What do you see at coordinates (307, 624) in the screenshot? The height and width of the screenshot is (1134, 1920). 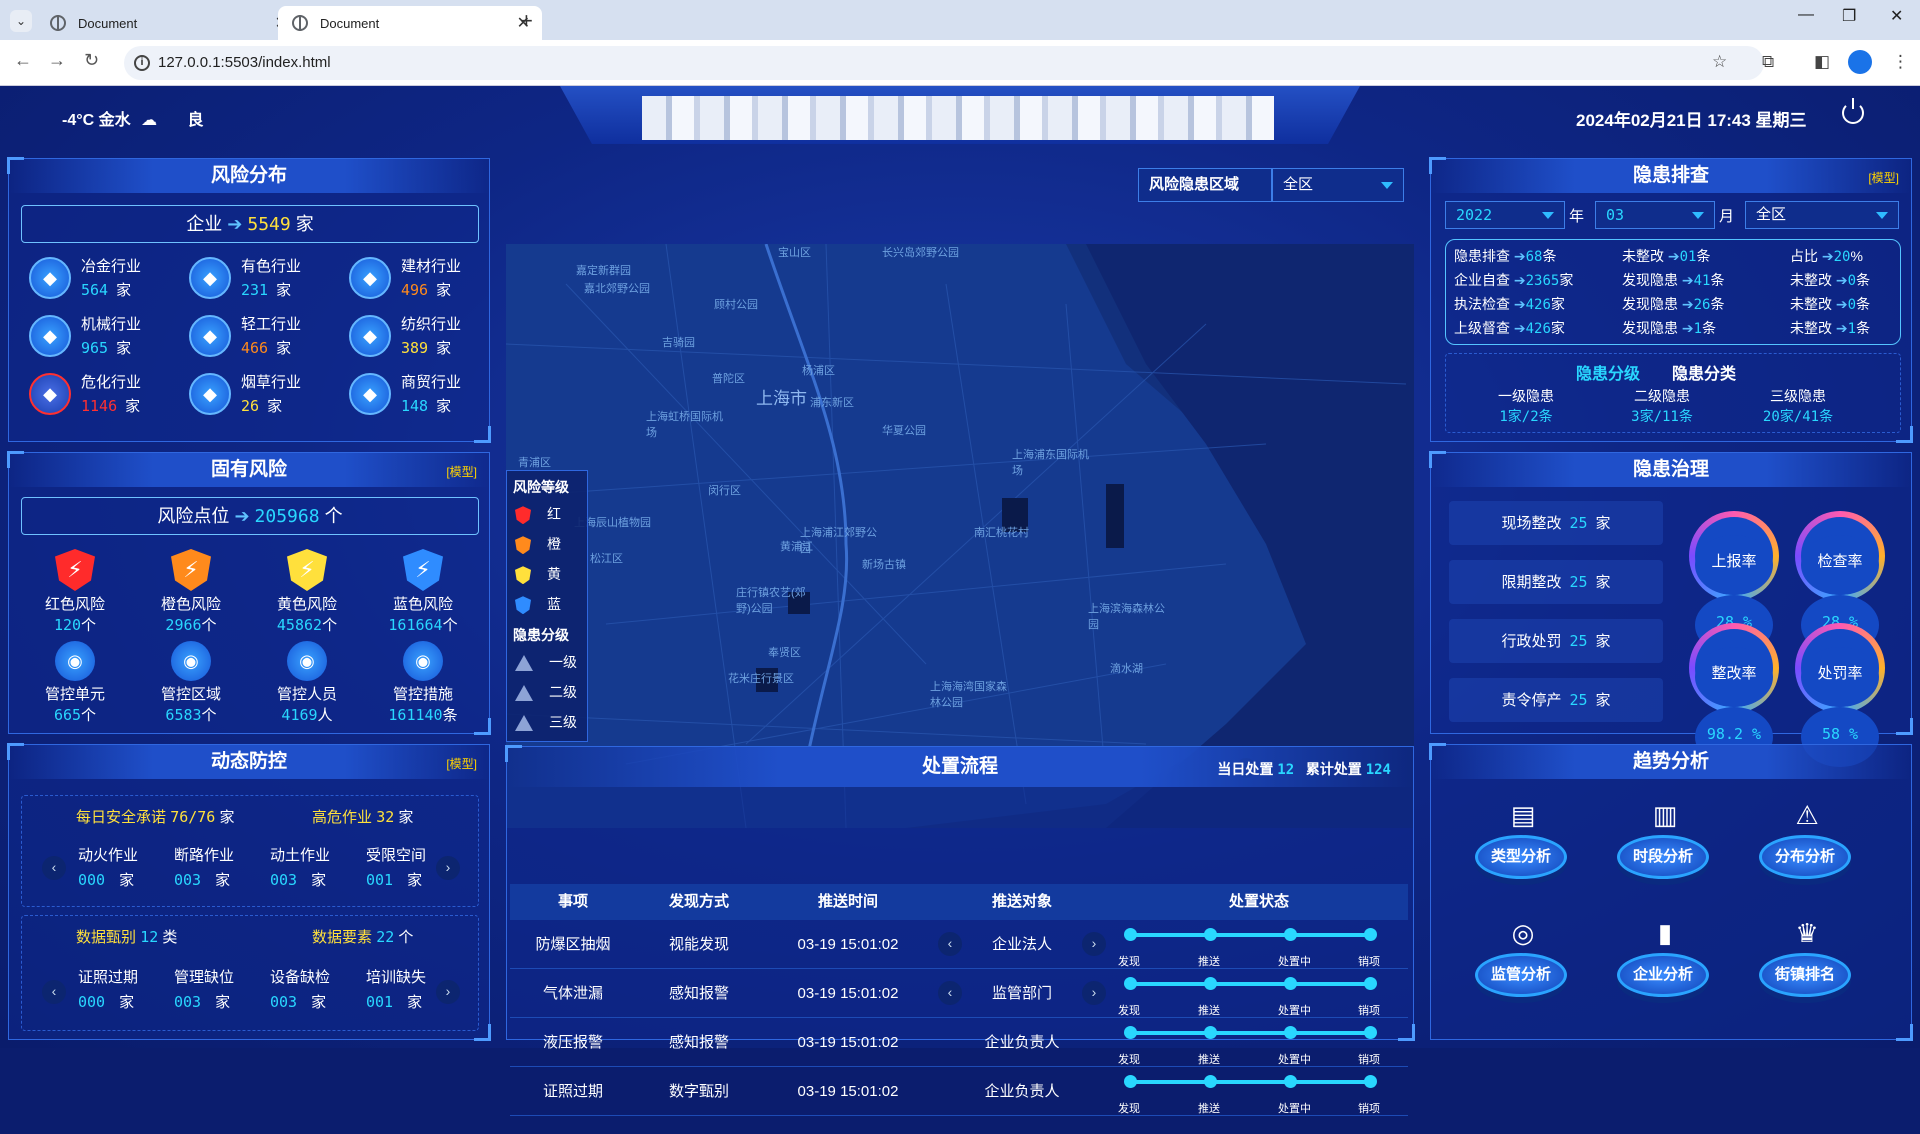 I see `risk-value-row: 45862个` at bounding box center [307, 624].